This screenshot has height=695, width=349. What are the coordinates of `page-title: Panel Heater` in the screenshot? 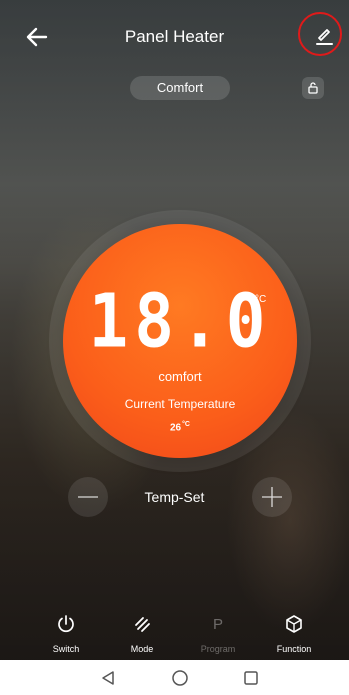 It's located at (174, 36).